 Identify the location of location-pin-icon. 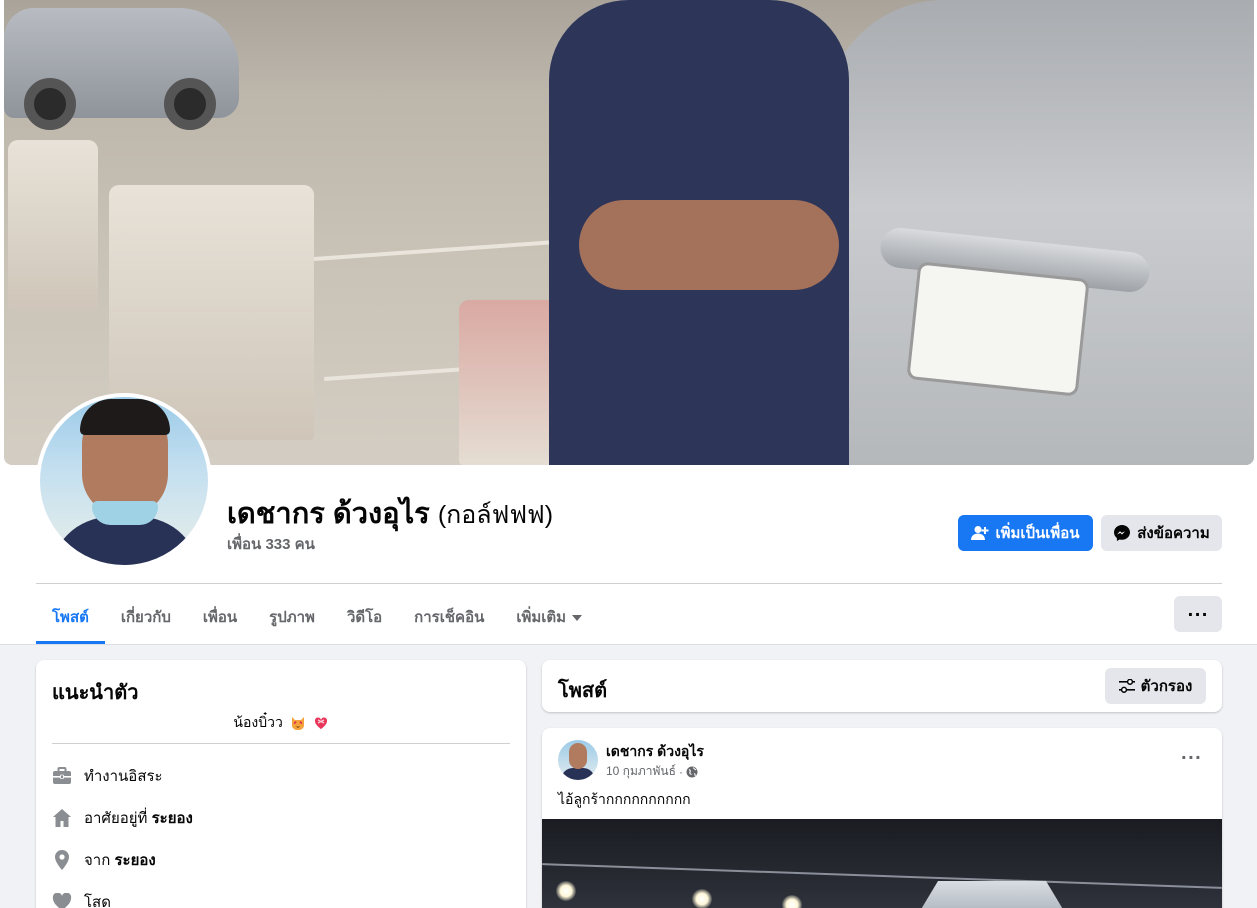
(62, 860).